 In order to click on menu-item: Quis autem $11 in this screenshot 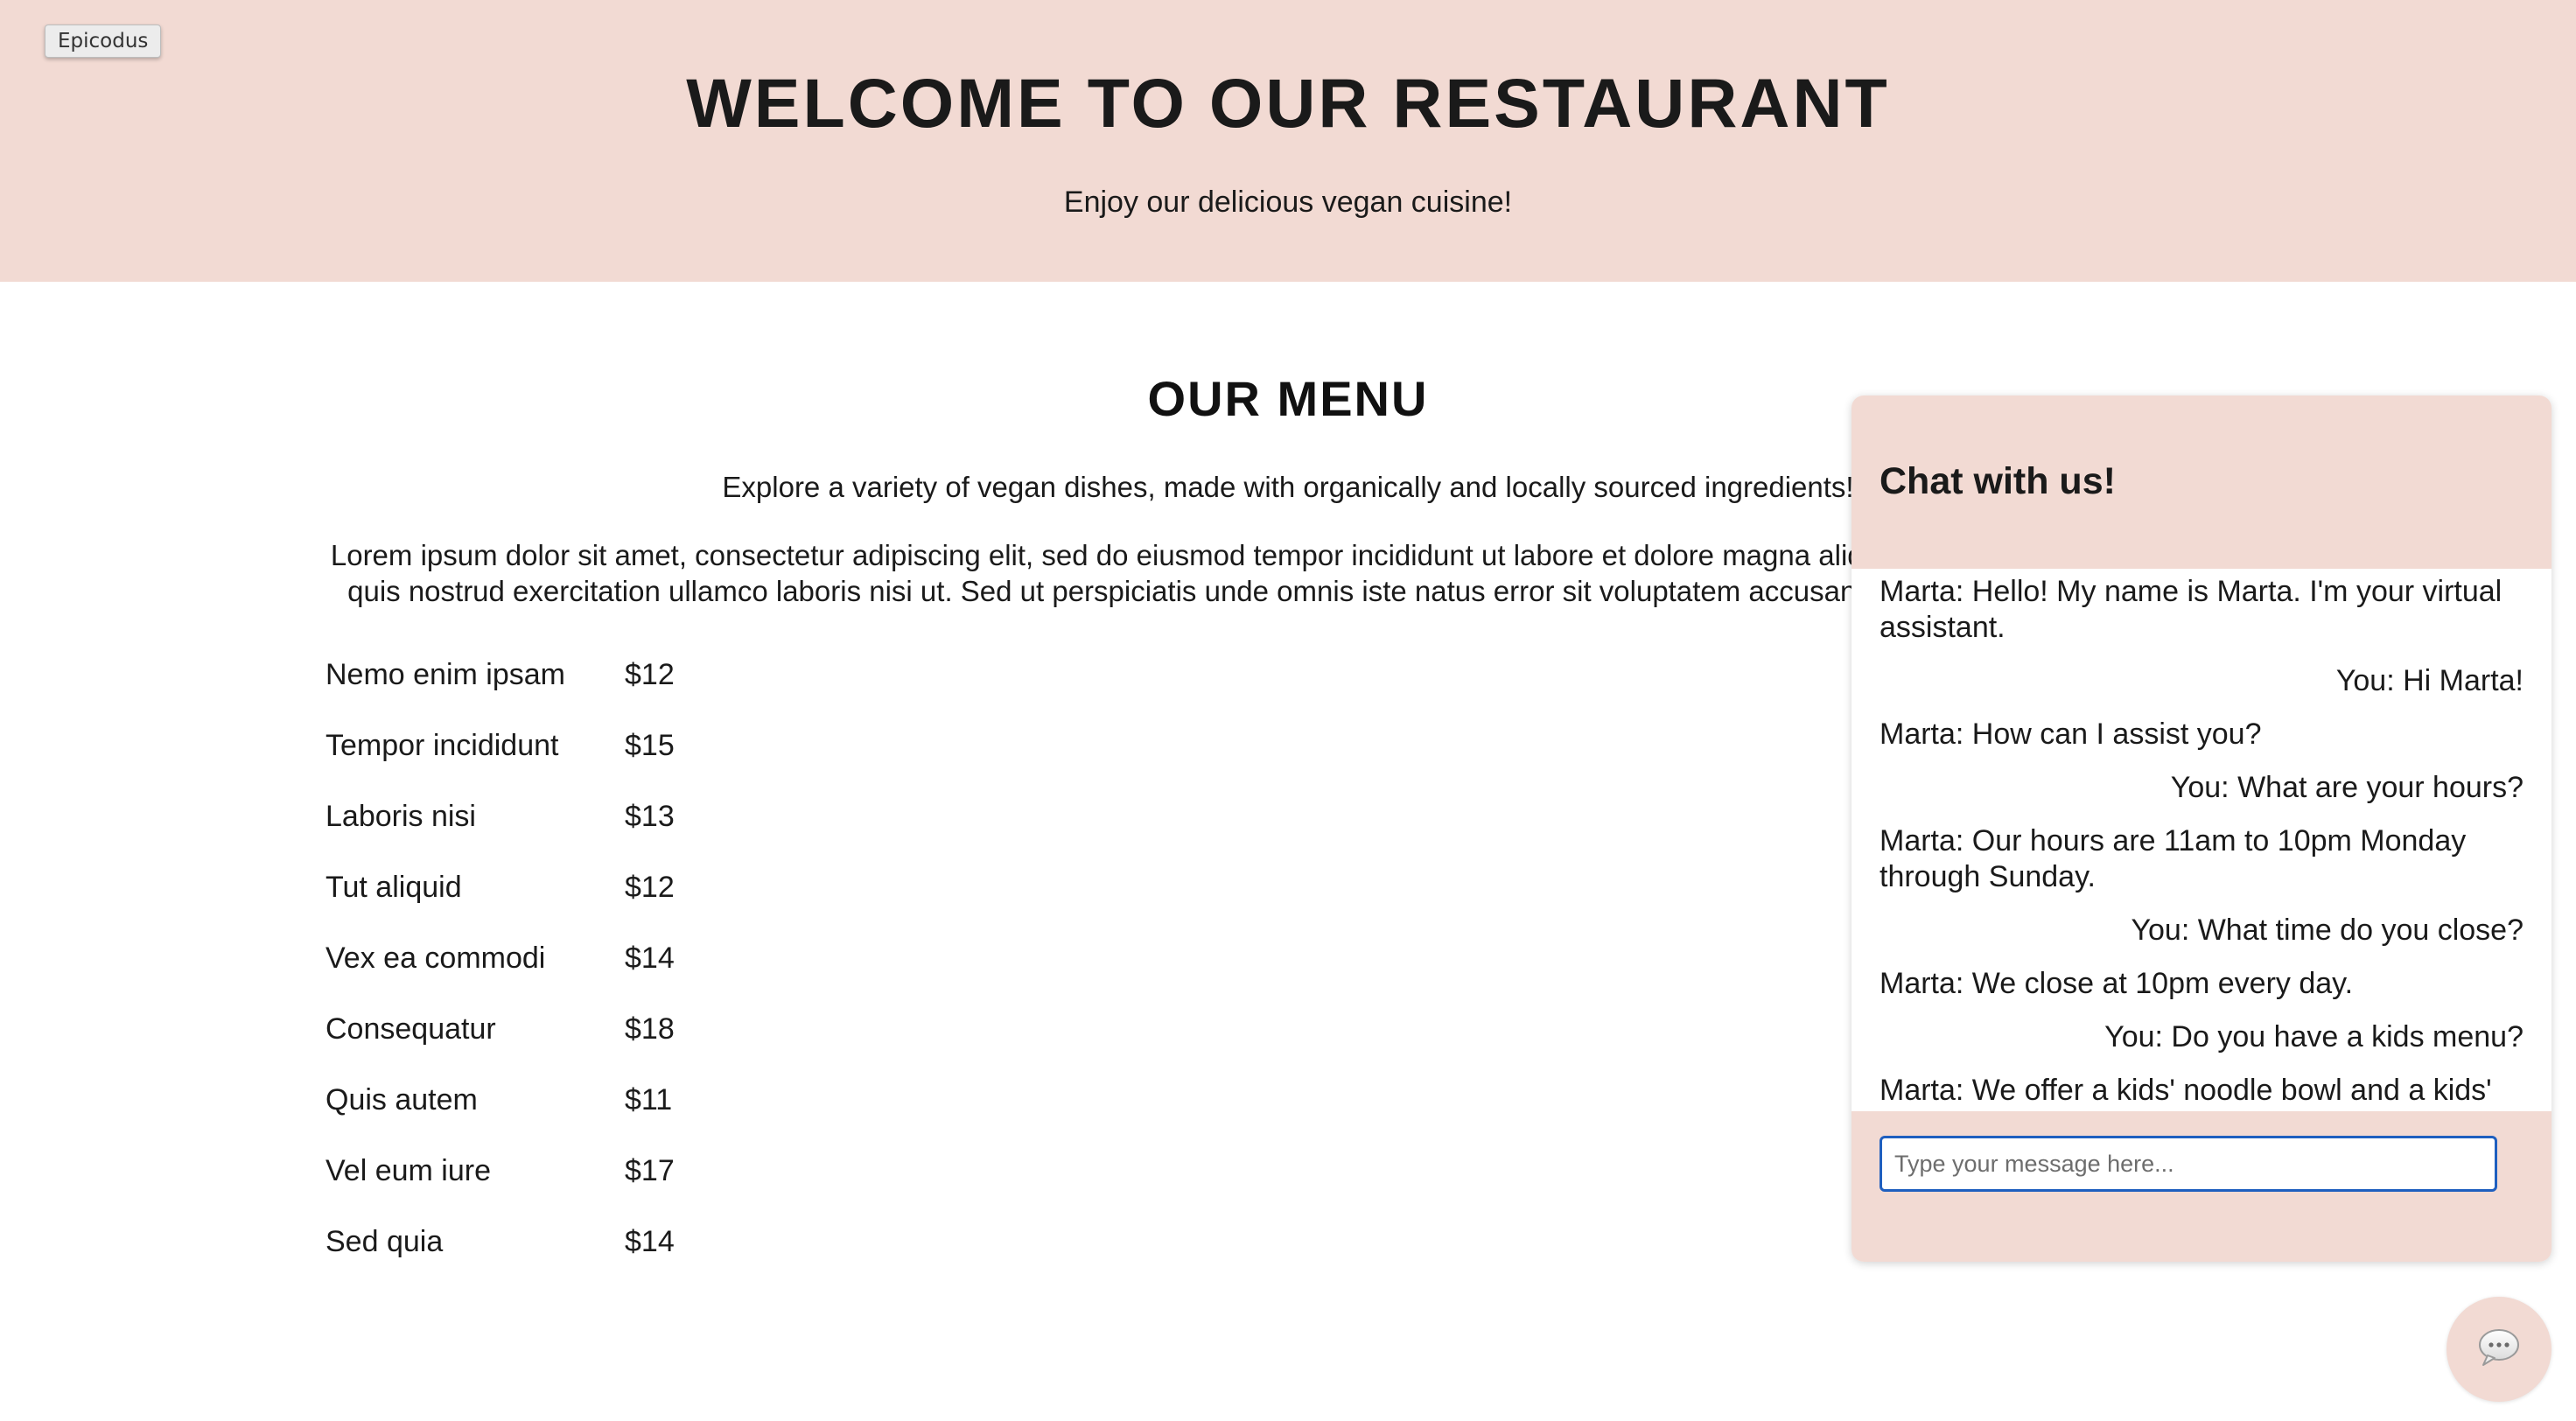, I will do `click(500, 1118)`.